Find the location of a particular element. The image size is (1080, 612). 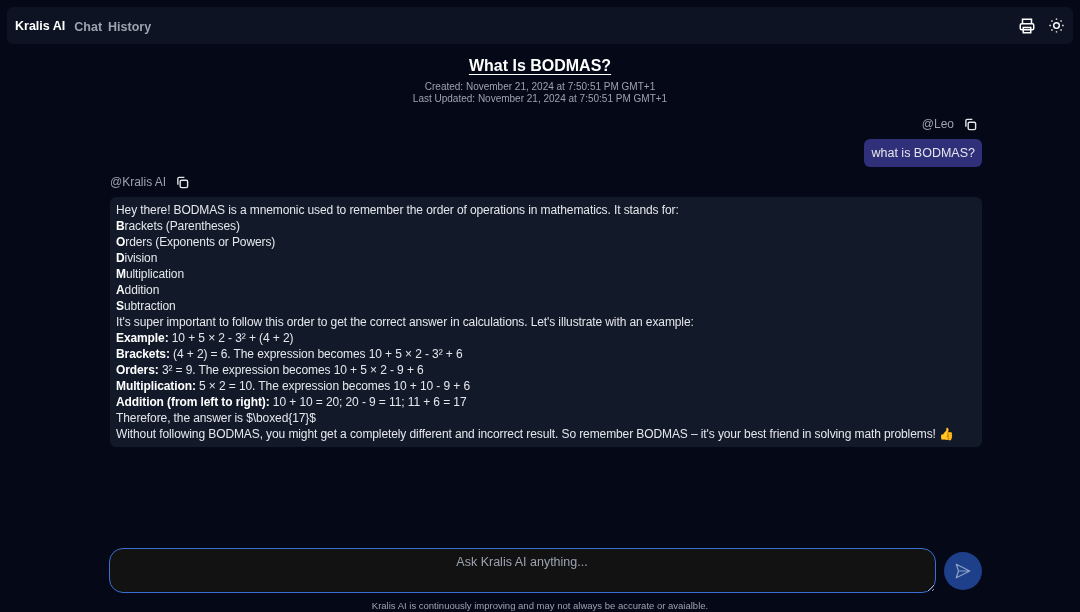

message-text: Multiplication is located at coordinates (150, 274).